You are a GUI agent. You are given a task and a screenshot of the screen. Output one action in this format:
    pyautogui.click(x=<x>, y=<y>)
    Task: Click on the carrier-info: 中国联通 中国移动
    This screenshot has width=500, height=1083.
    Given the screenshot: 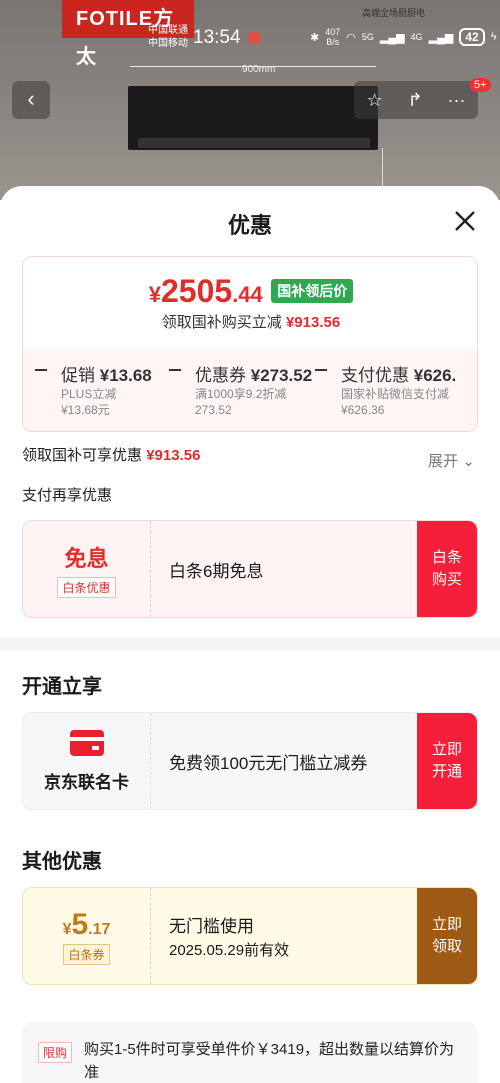 What is the action you would take?
    pyautogui.click(x=168, y=37)
    